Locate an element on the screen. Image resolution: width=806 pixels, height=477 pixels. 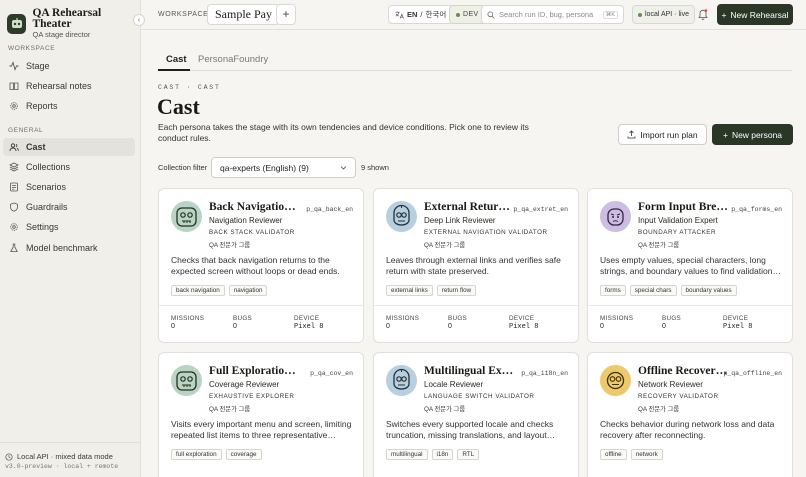
search-input: Search run ID, bug, persona ⌘K is located at coordinates (552, 14).